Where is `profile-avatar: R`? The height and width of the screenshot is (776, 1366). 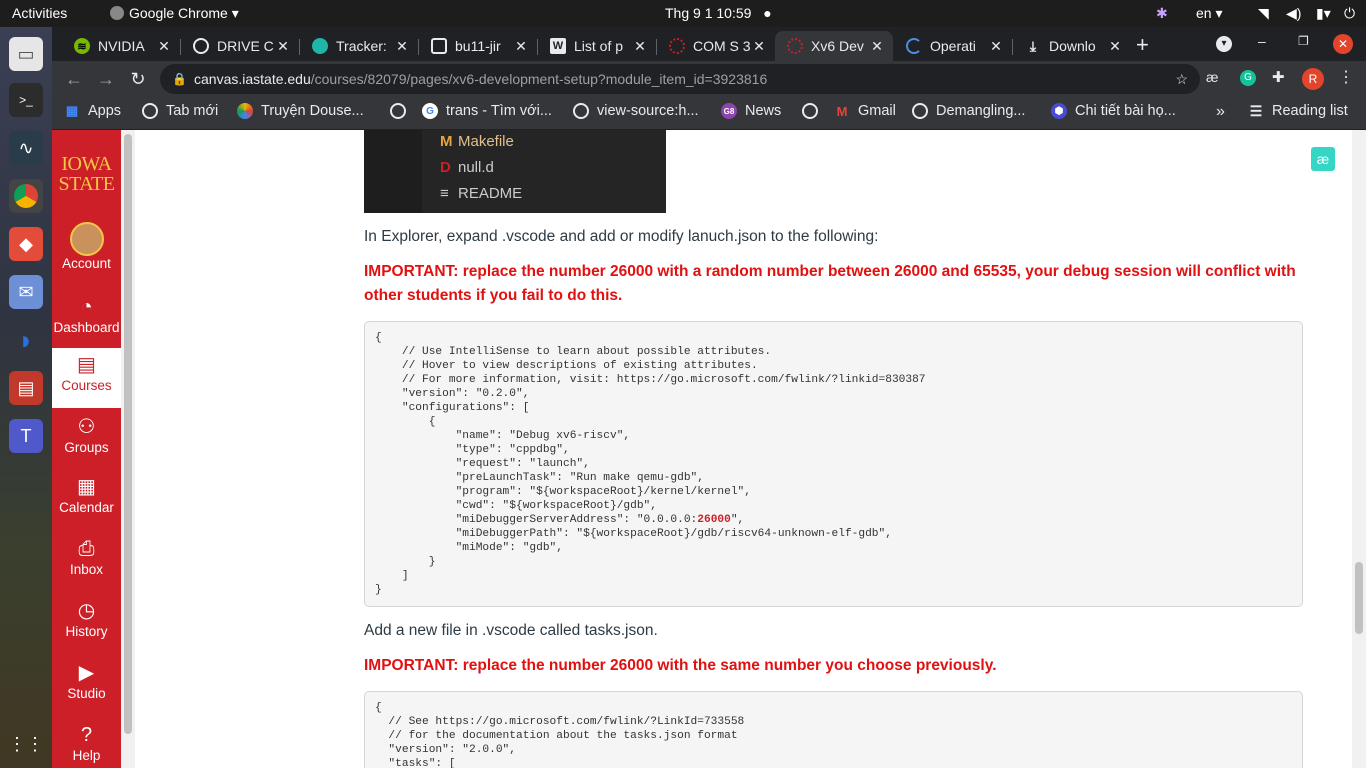 profile-avatar: R is located at coordinates (1313, 79).